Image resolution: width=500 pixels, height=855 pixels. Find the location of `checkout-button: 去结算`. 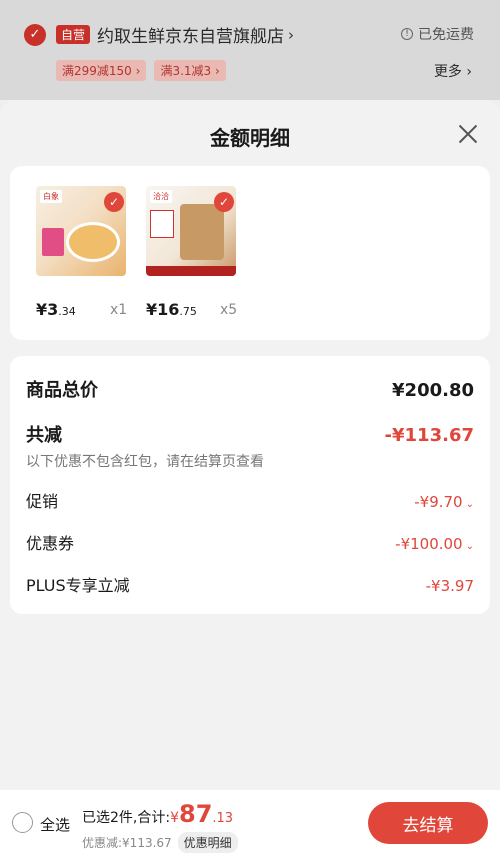

checkout-button: 去结算 is located at coordinates (428, 823).